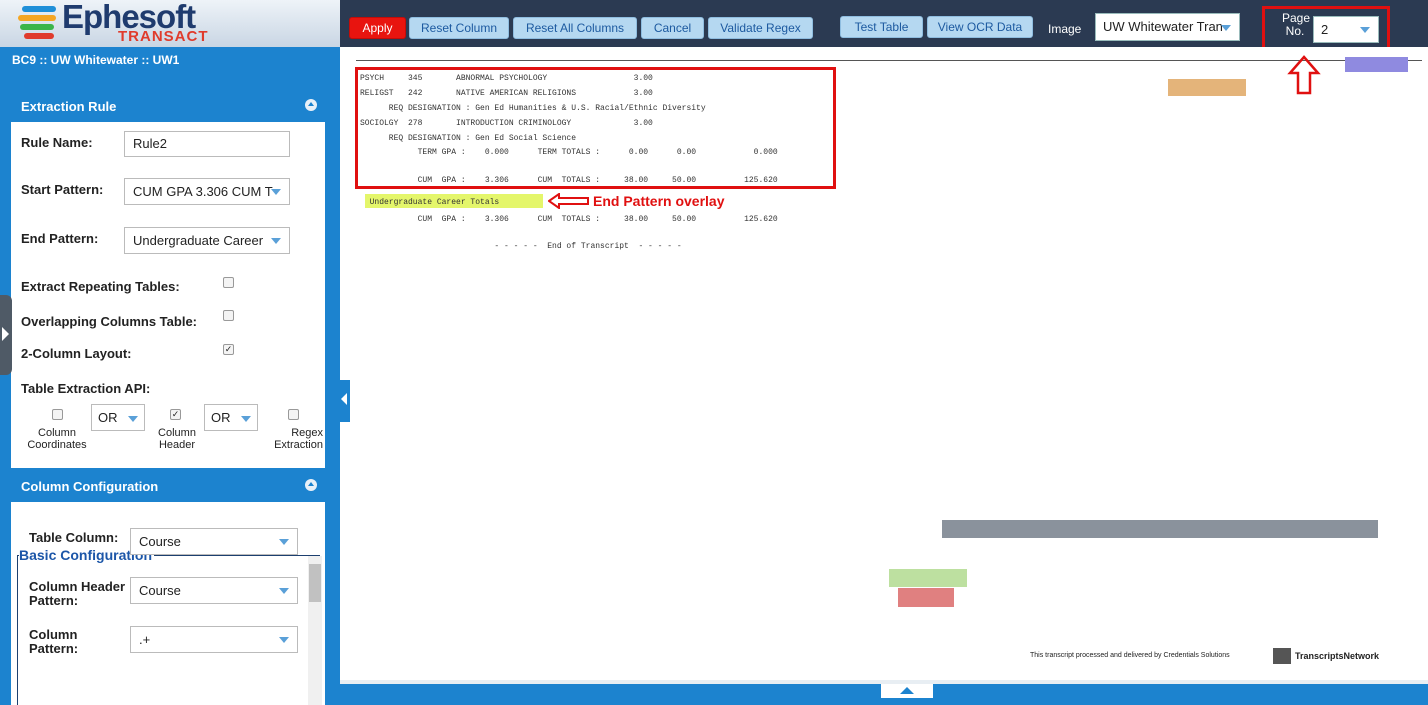  Describe the element at coordinates (315, 630) in the screenshot. I see `panel-scrollbar` at that location.